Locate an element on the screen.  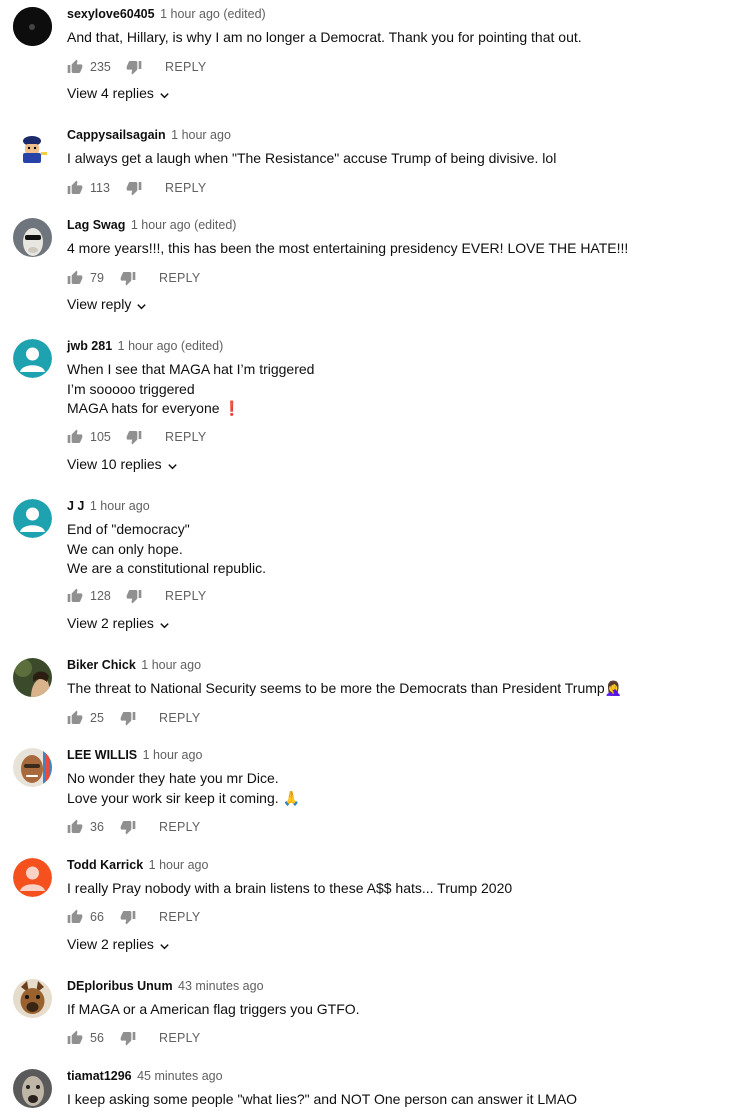
view-replies-button: View 10 replies is located at coordinates (122, 464).